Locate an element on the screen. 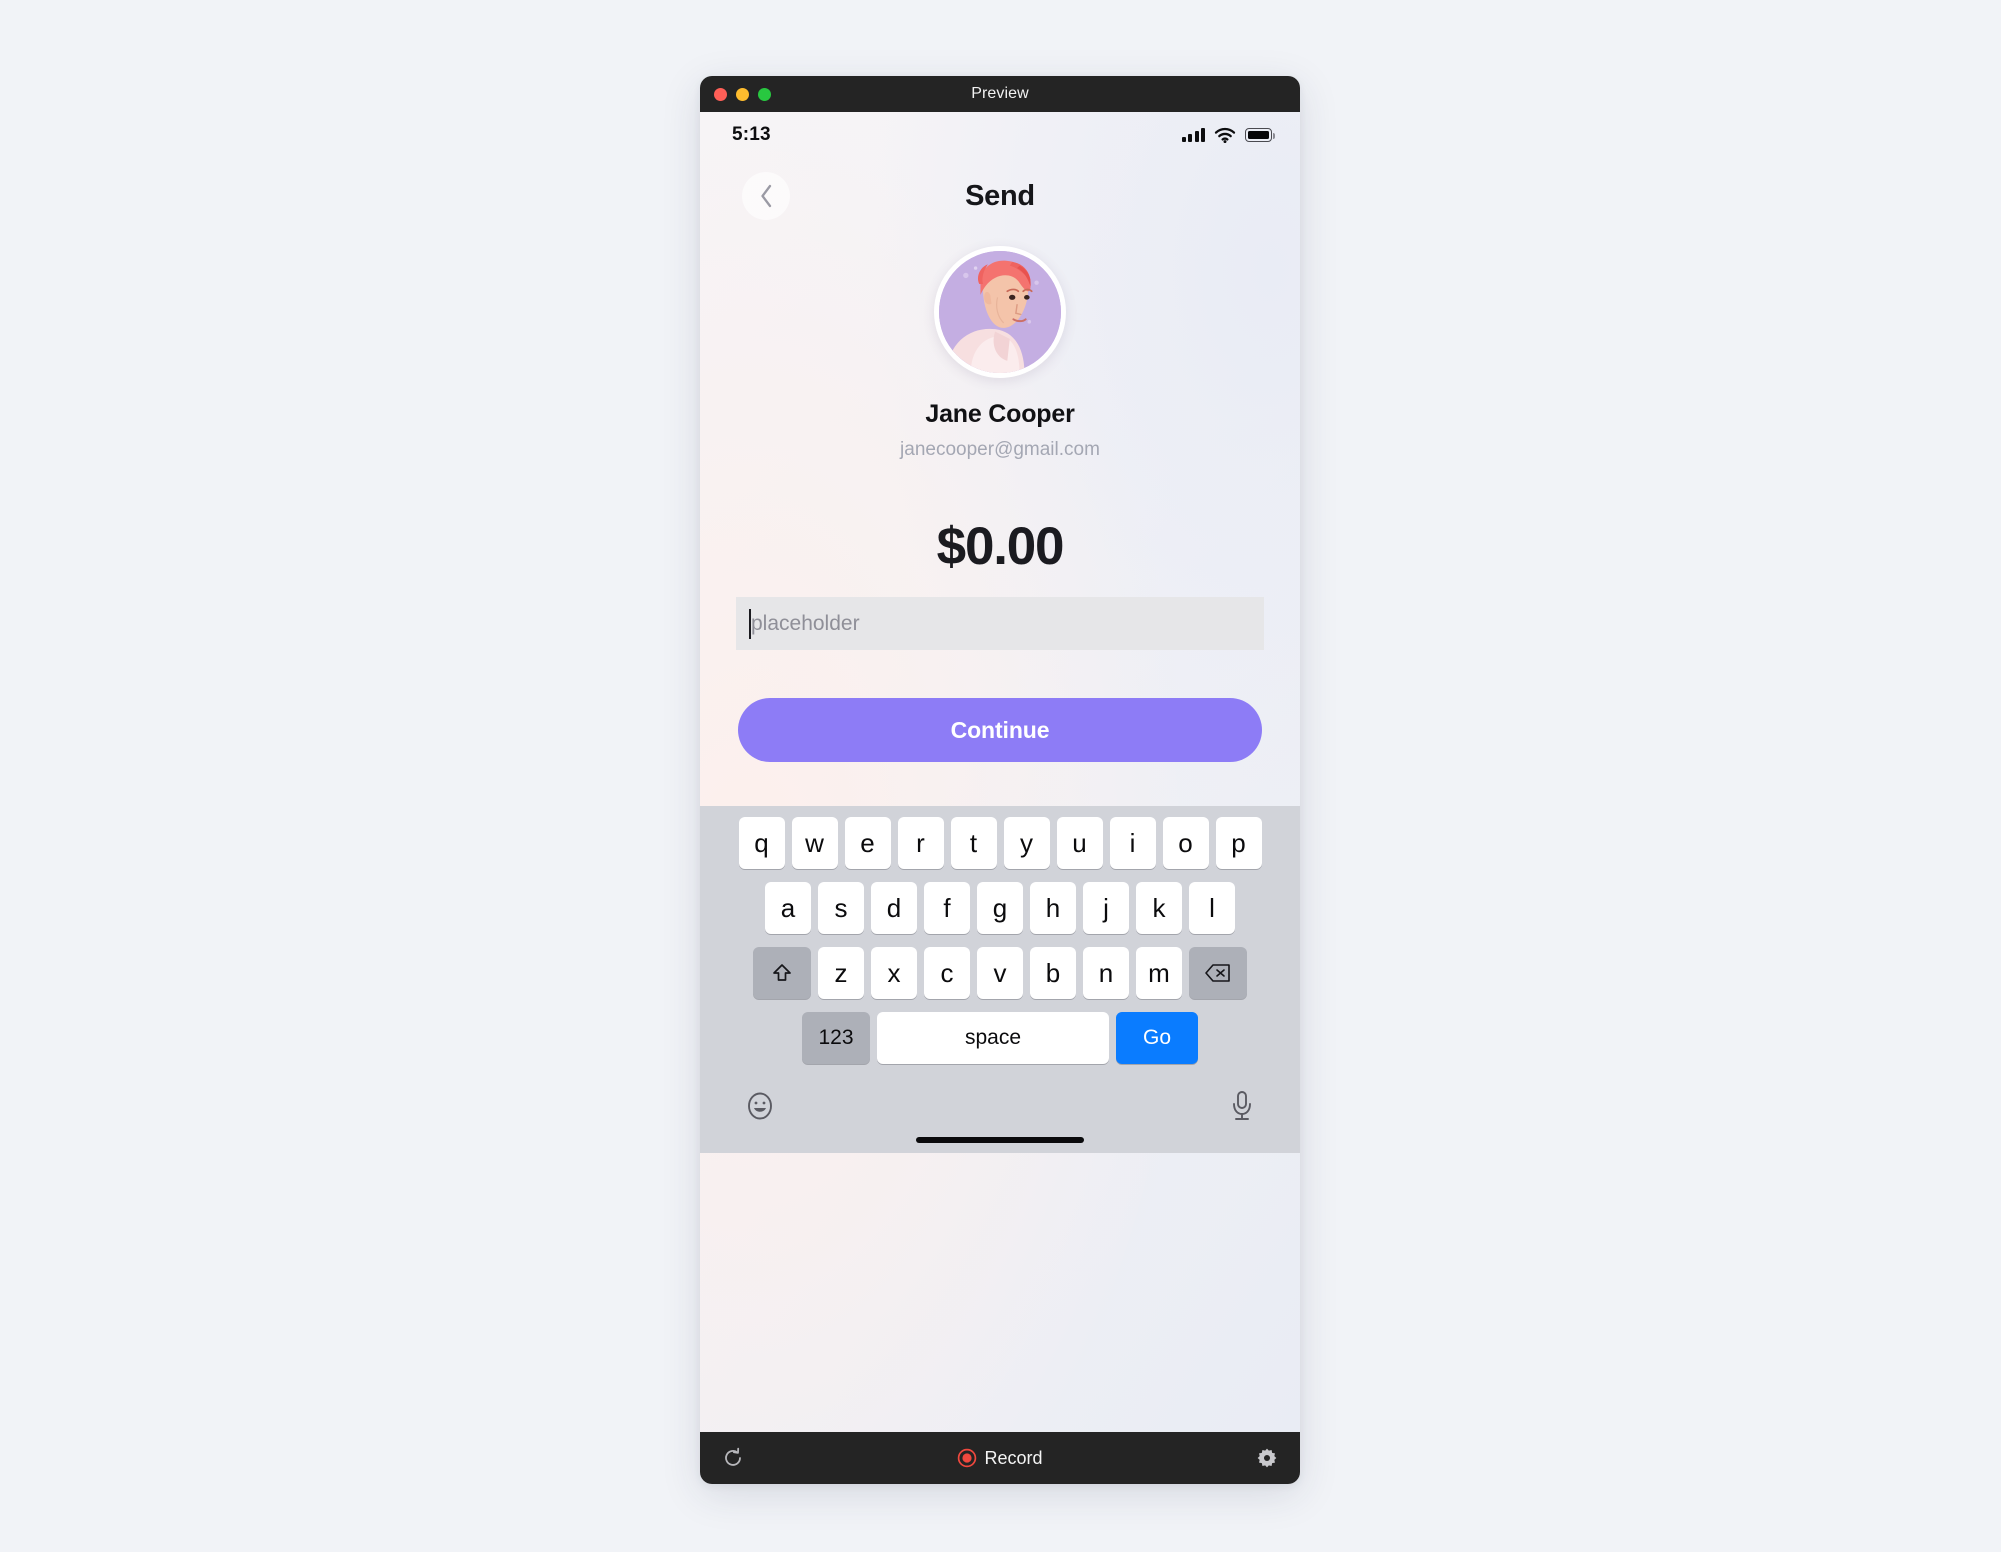  cellular-signal-icon is located at coordinates (1193, 135).